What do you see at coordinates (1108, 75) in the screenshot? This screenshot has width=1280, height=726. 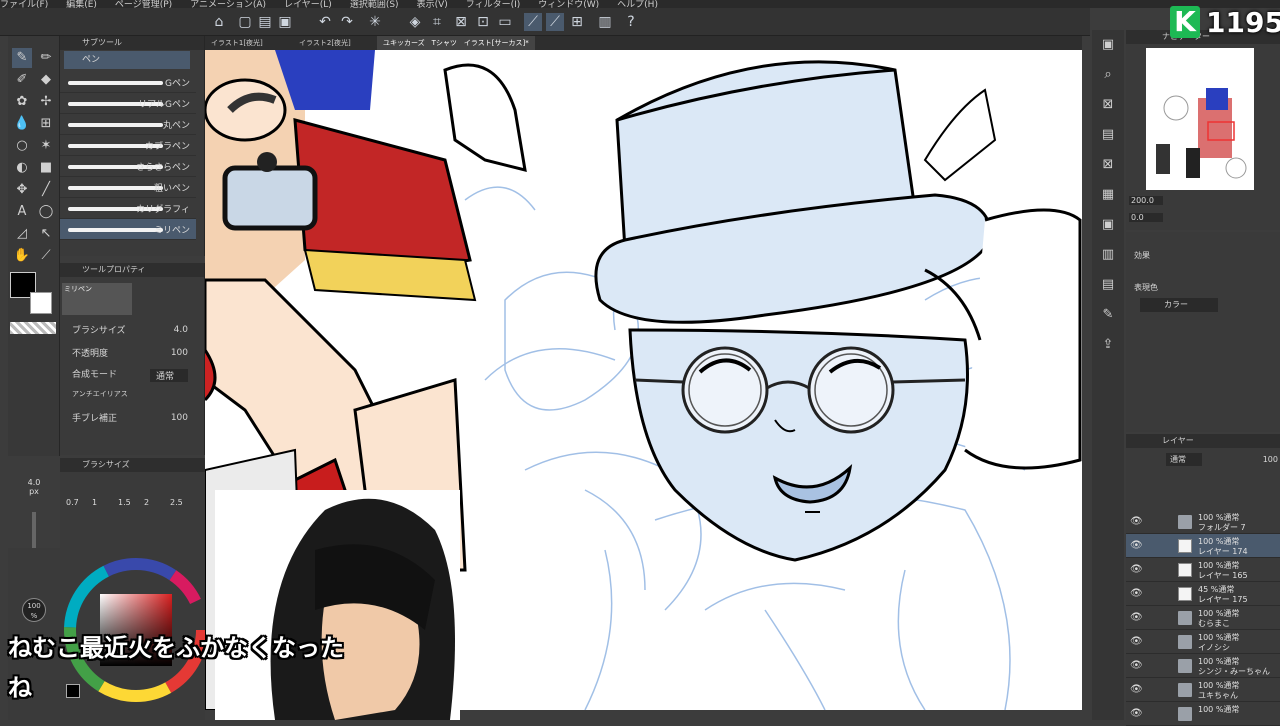 I see `search-icon: ⌕` at bounding box center [1108, 75].